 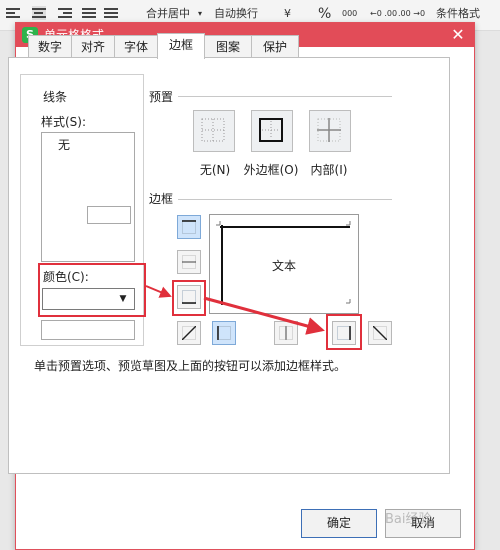 I want to click on arrow-to-right-border, so click(x=264, y=315).